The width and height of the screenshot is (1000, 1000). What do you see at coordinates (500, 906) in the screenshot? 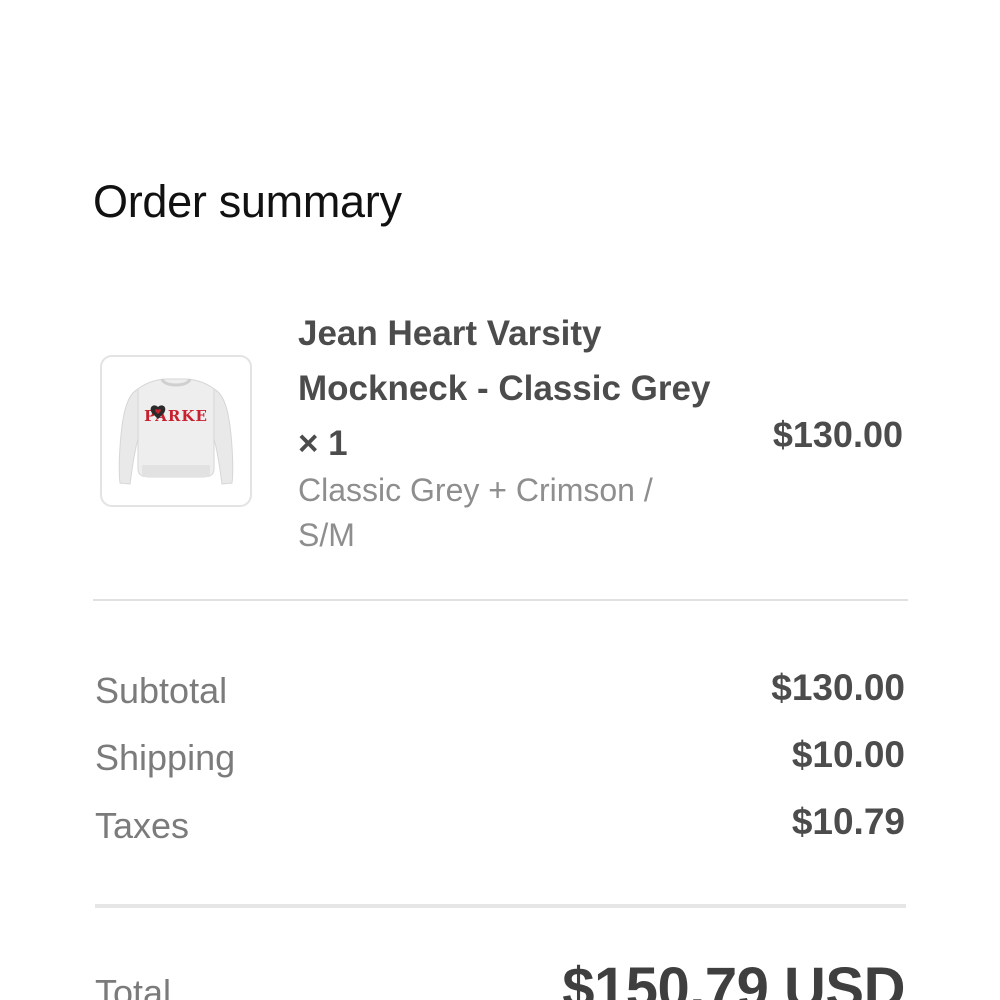
I see `totals-divider` at bounding box center [500, 906].